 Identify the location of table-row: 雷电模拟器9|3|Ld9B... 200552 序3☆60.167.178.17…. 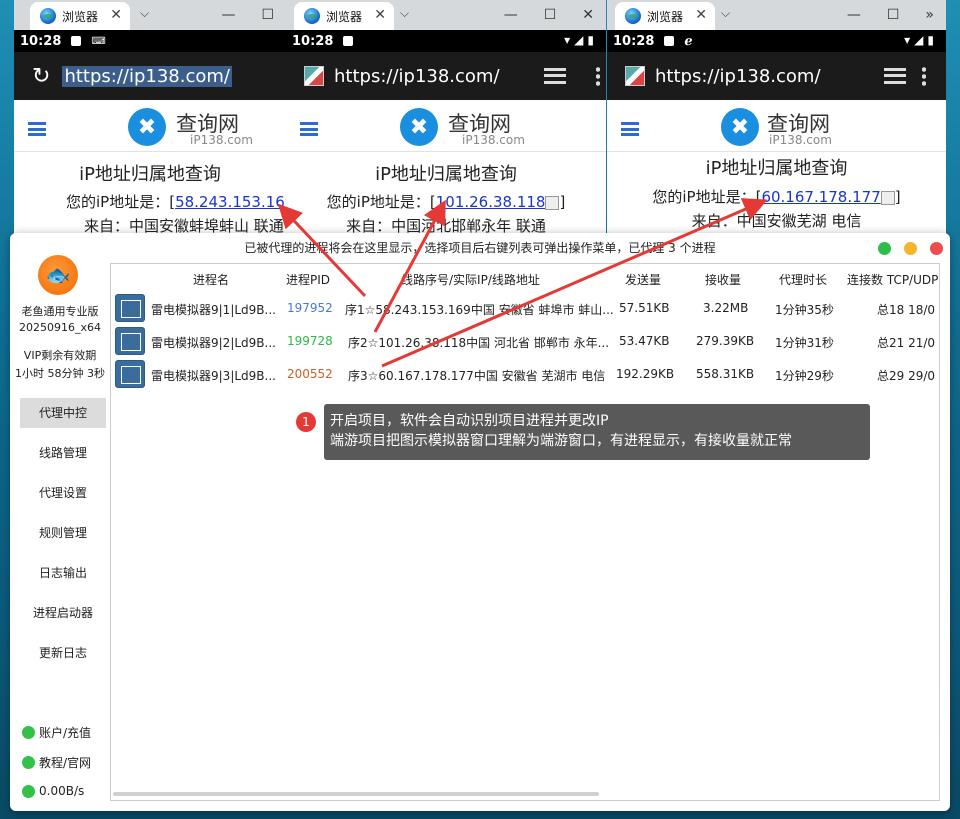
(525, 374).